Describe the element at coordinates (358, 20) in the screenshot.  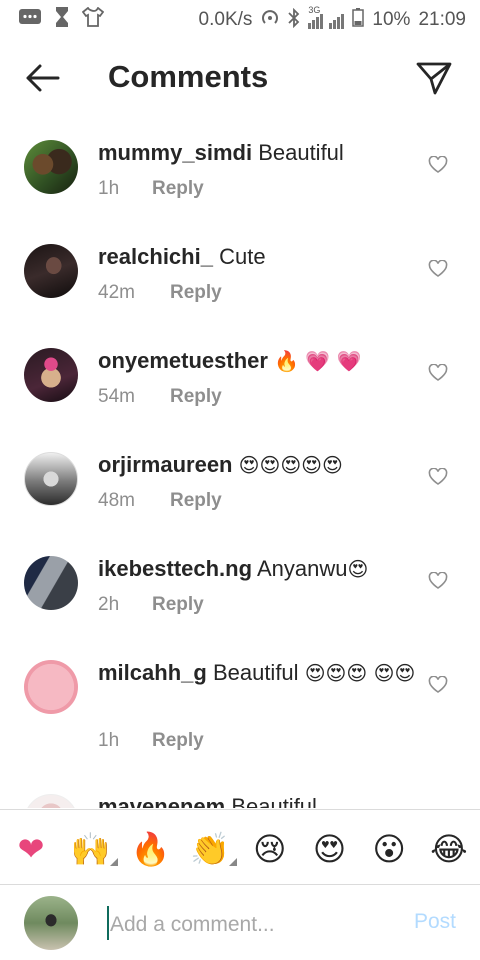
I see `battery-icon` at that location.